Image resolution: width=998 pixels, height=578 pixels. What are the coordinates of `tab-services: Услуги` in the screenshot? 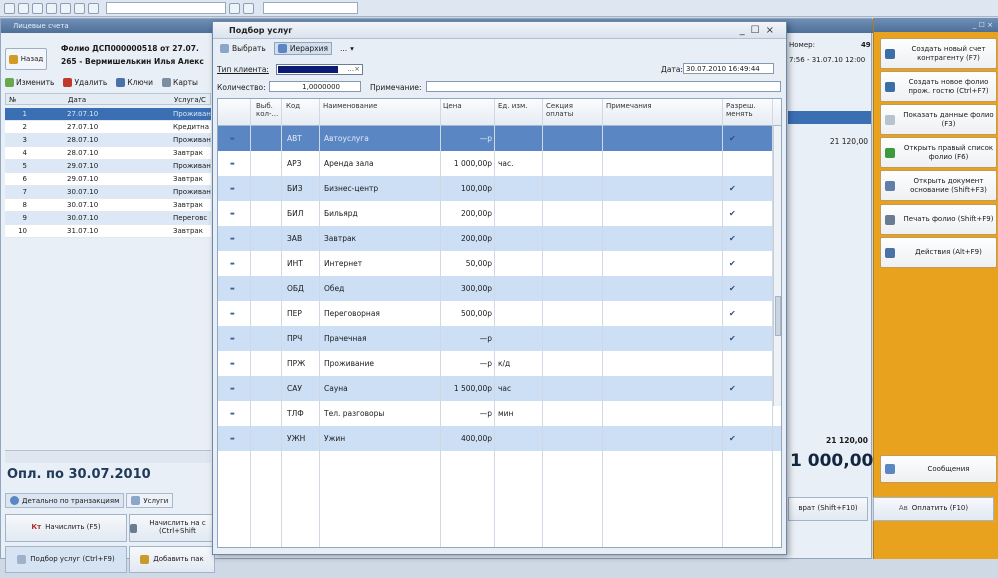 It's located at (150, 500).